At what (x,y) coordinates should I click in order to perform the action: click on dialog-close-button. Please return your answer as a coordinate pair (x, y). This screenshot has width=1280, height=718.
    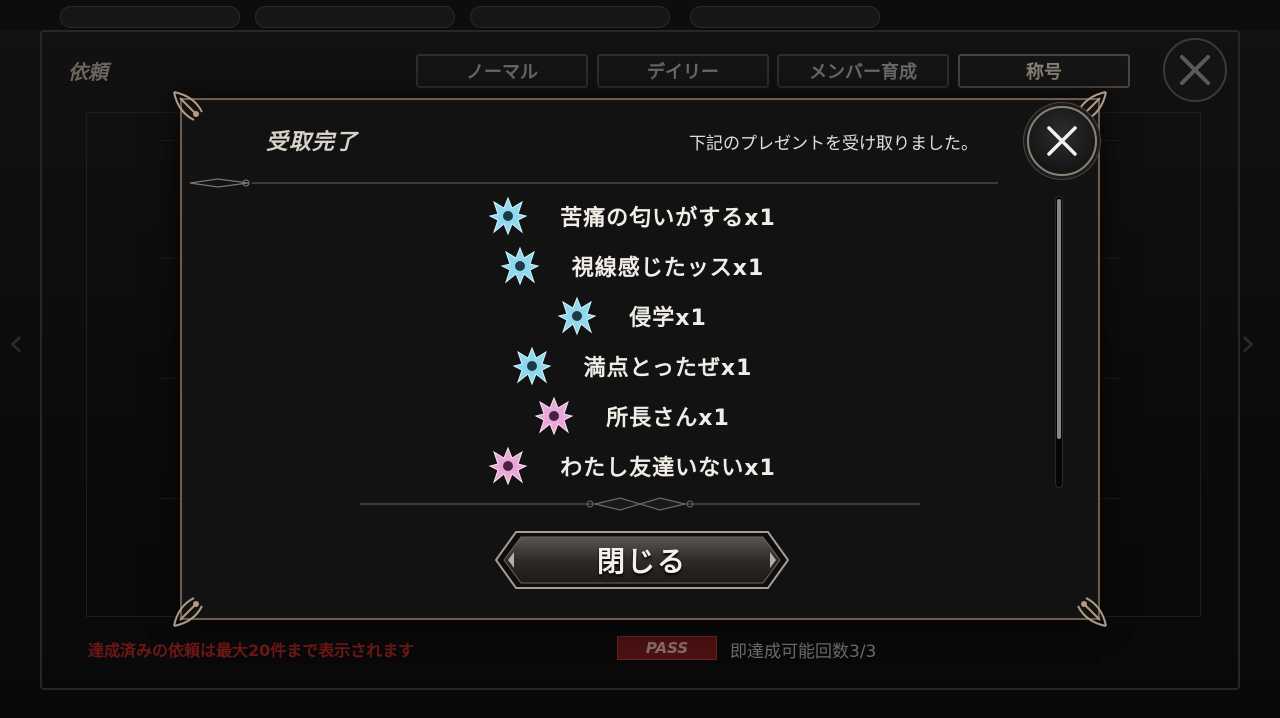
    Looking at the image, I should click on (1062, 141).